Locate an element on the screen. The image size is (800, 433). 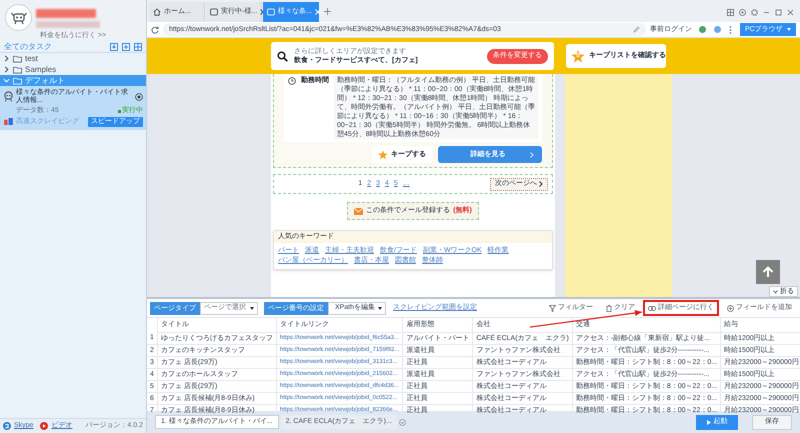
more-icon is located at coordinates (730, 30).